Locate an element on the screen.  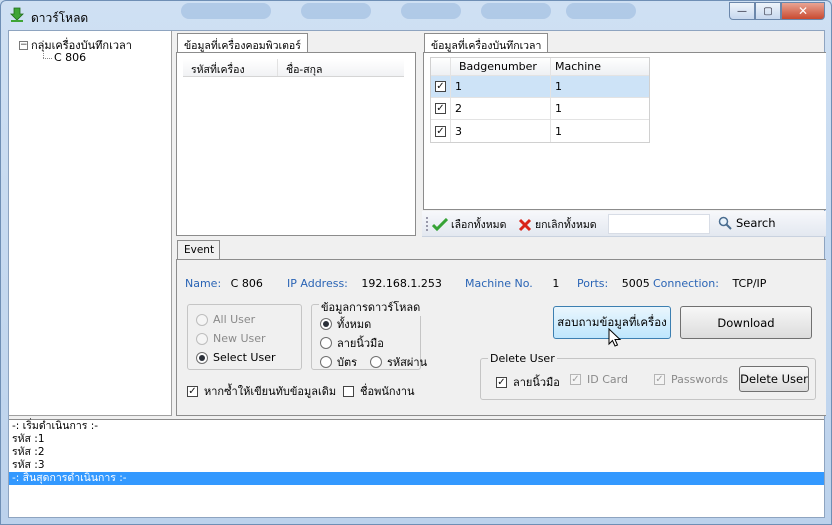
column-header: รหัสที่เครื่อง is located at coordinates (230, 67).